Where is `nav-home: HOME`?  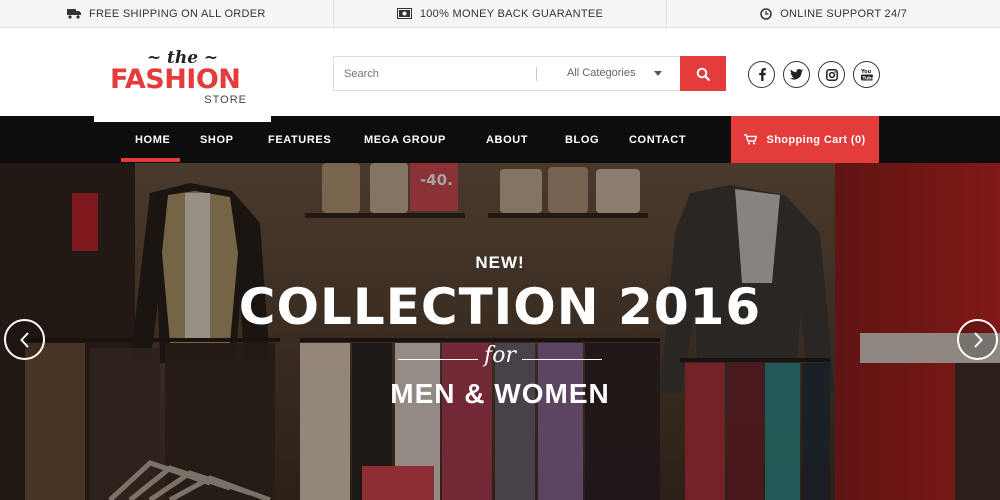
nav-home: HOME is located at coordinates (152, 139).